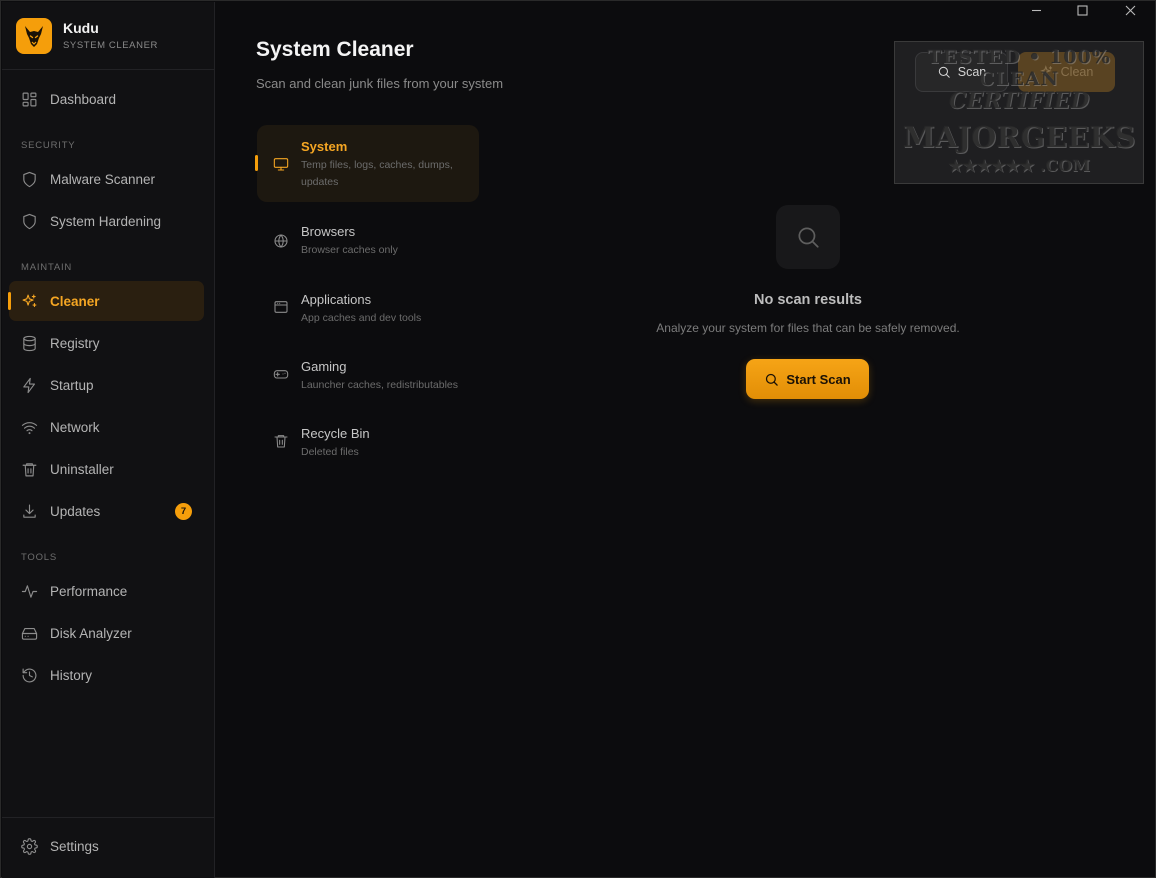 Image resolution: width=1156 pixels, height=878 pixels. I want to click on watermark-line: MAJORGEEKS, so click(1019, 137).